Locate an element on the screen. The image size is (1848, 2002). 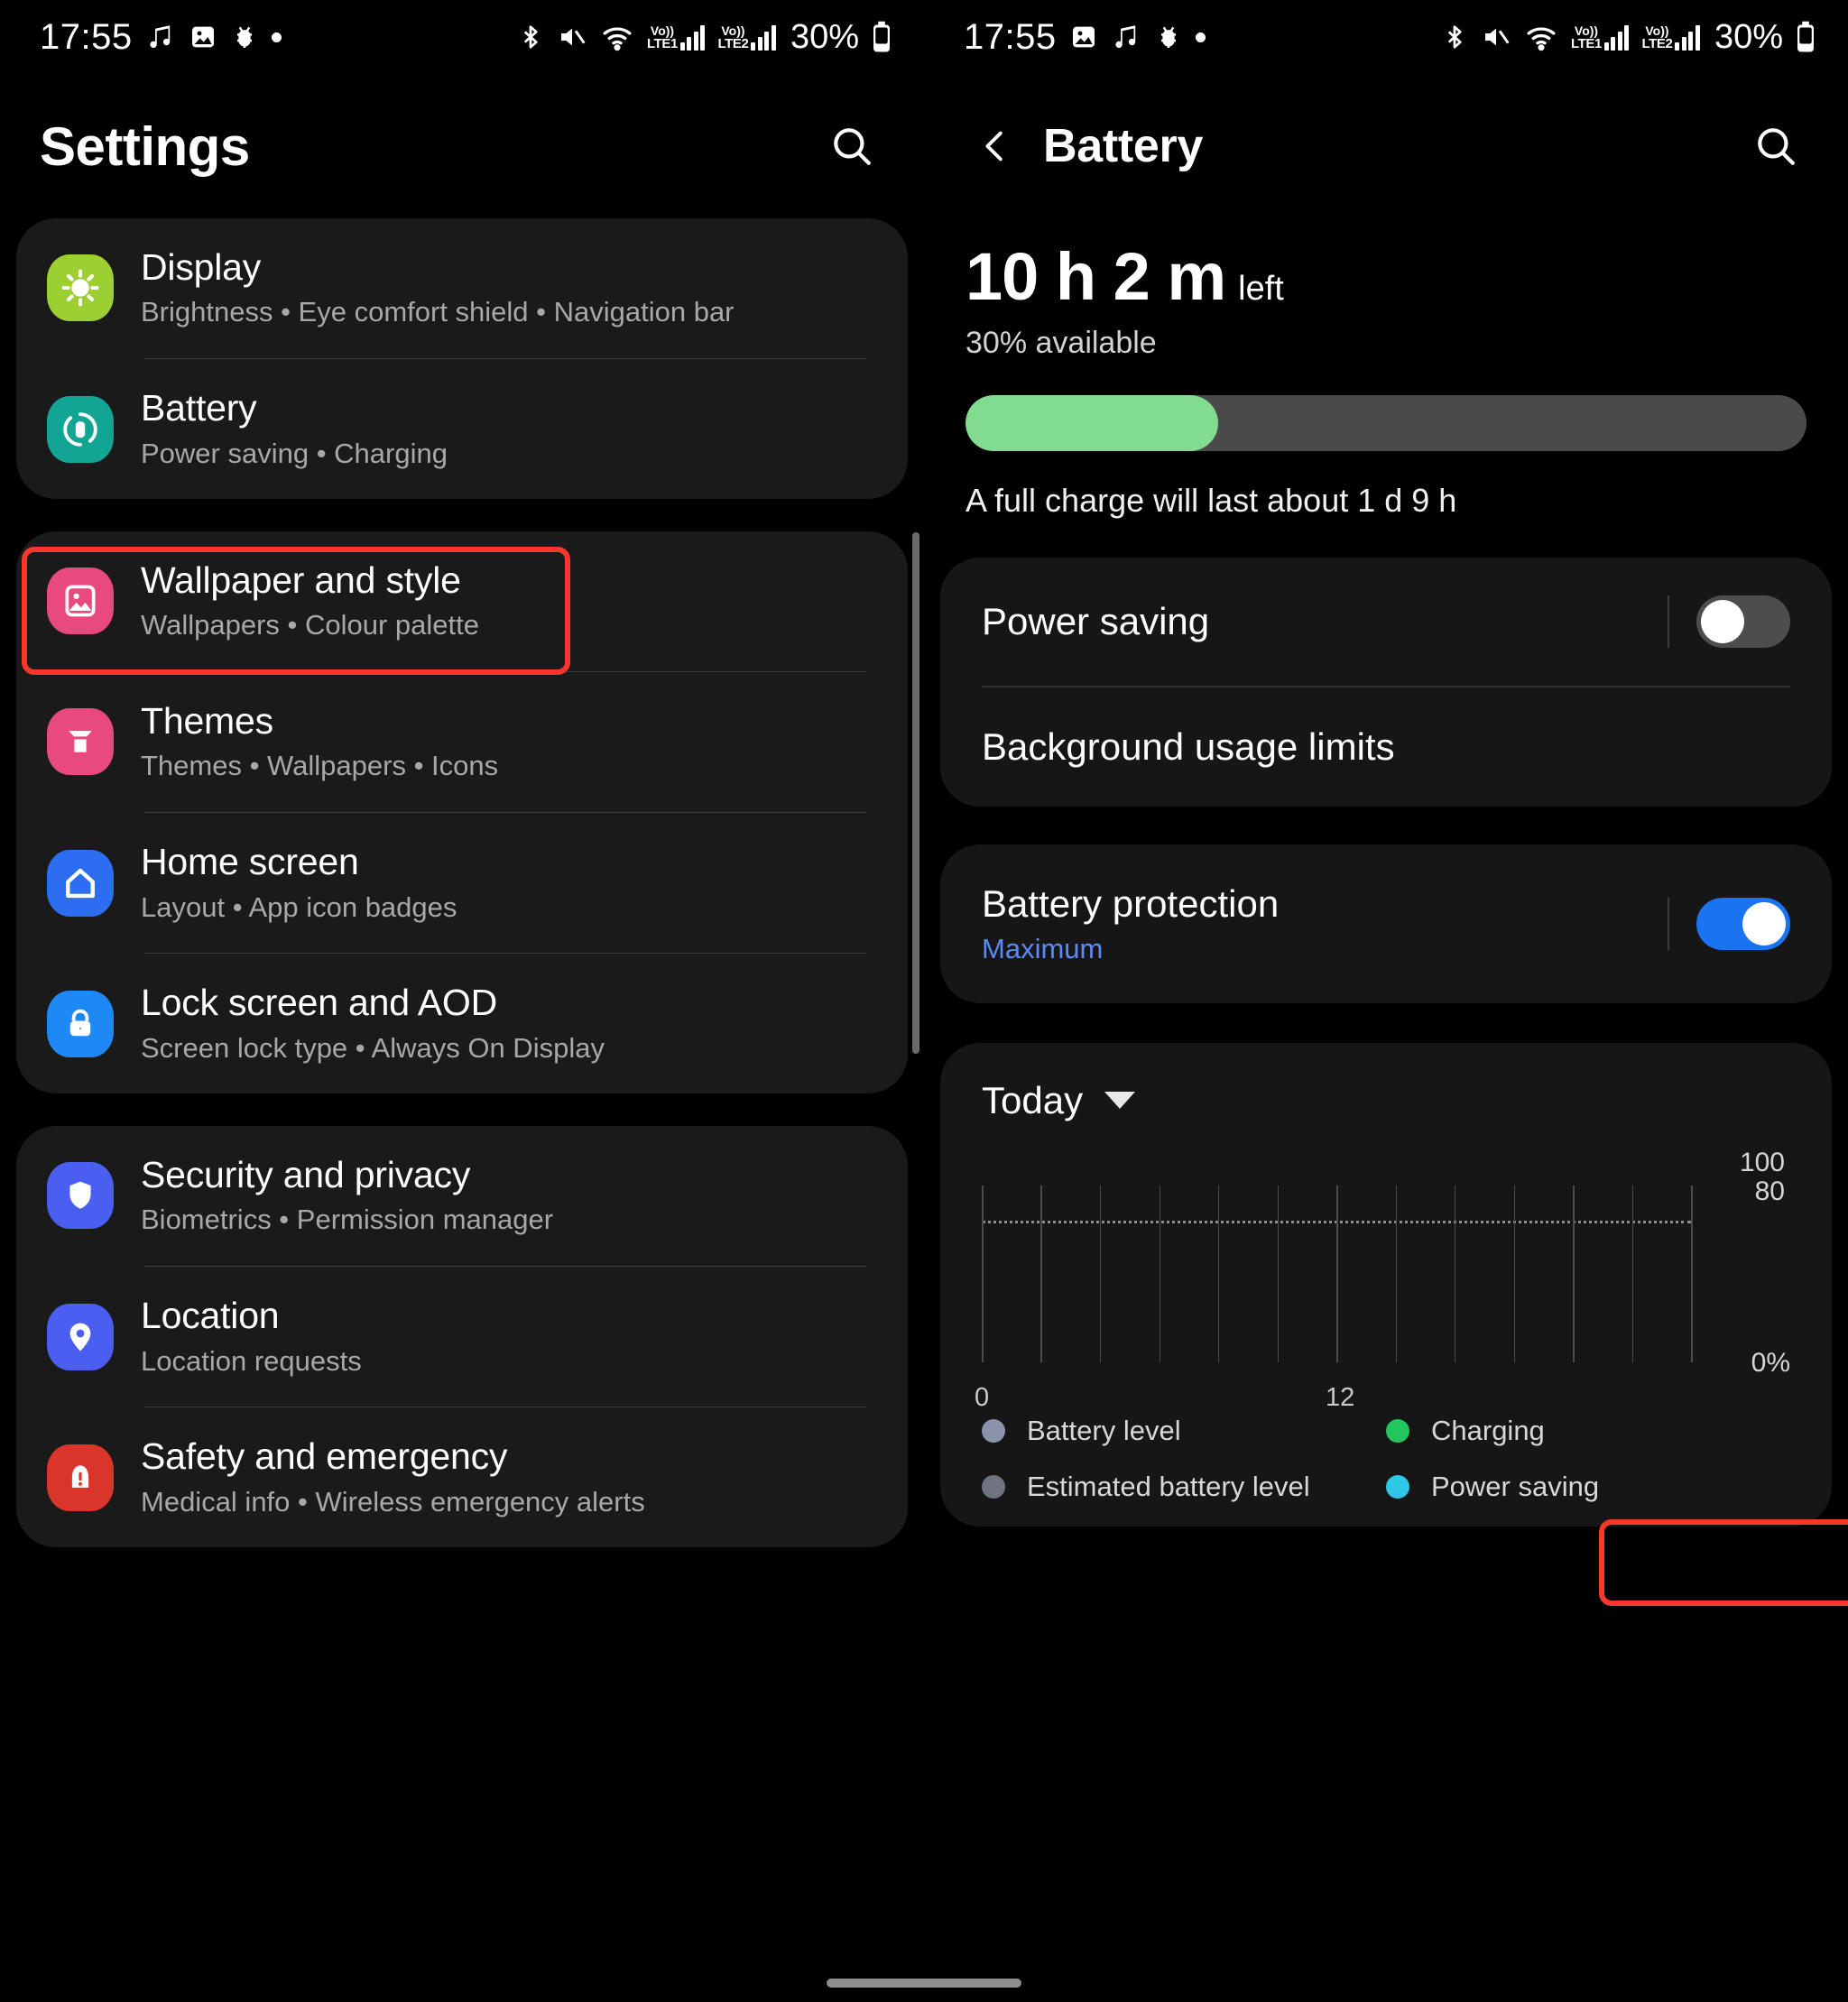
battery-protection-toggle is located at coordinates (1743, 923).